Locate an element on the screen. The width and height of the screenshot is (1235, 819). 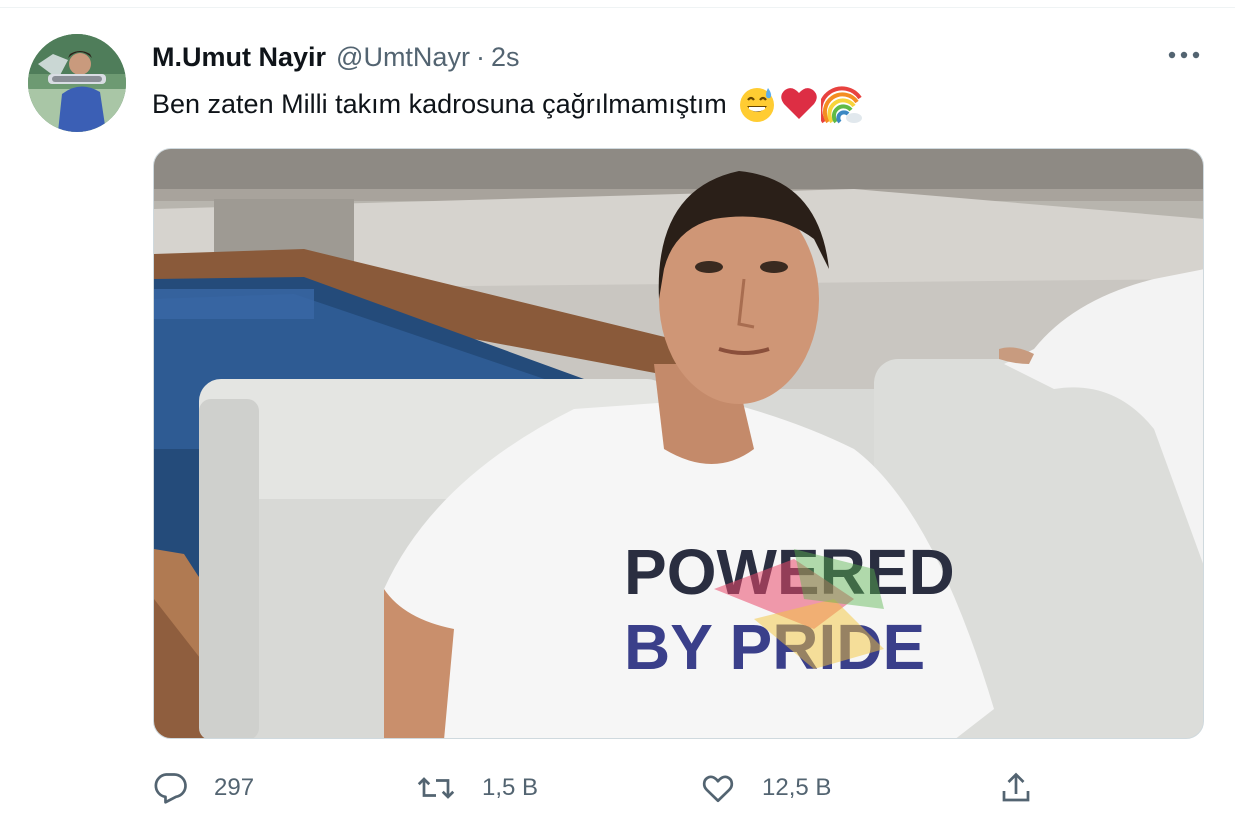
reply-count: 297 is located at coordinates (234, 787).